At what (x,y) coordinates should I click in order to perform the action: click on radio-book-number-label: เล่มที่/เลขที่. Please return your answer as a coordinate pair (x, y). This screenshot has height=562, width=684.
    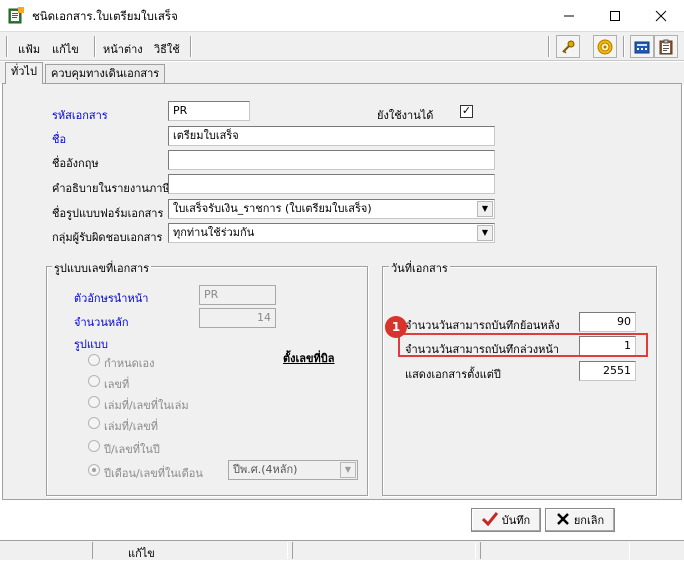
    Looking at the image, I should click on (131, 426).